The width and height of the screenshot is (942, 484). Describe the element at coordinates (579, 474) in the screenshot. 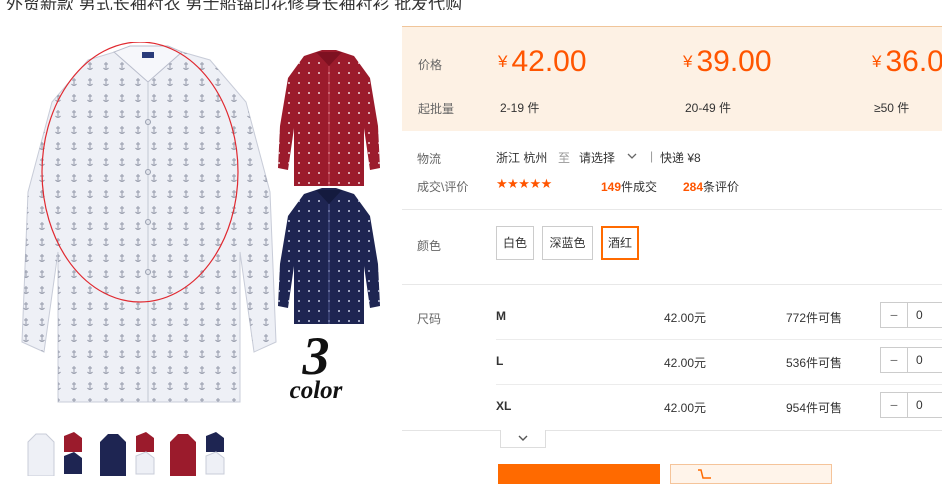

I see `buy-now-button` at that location.